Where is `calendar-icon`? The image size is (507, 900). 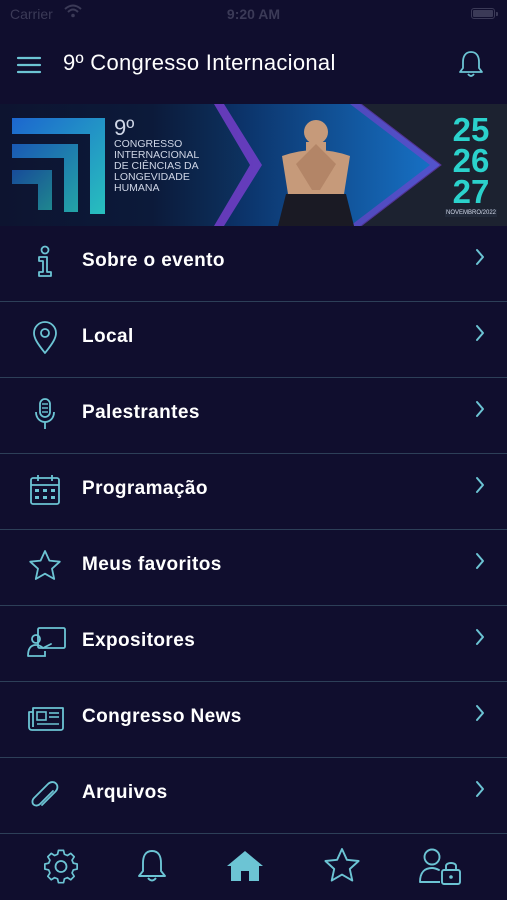 calendar-icon is located at coordinates (45, 490).